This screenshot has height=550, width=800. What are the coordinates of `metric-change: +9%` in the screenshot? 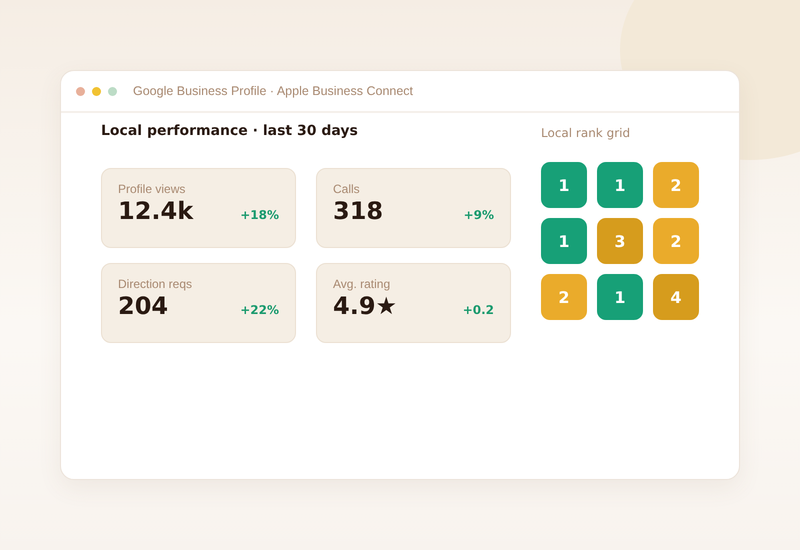 It's located at (479, 215).